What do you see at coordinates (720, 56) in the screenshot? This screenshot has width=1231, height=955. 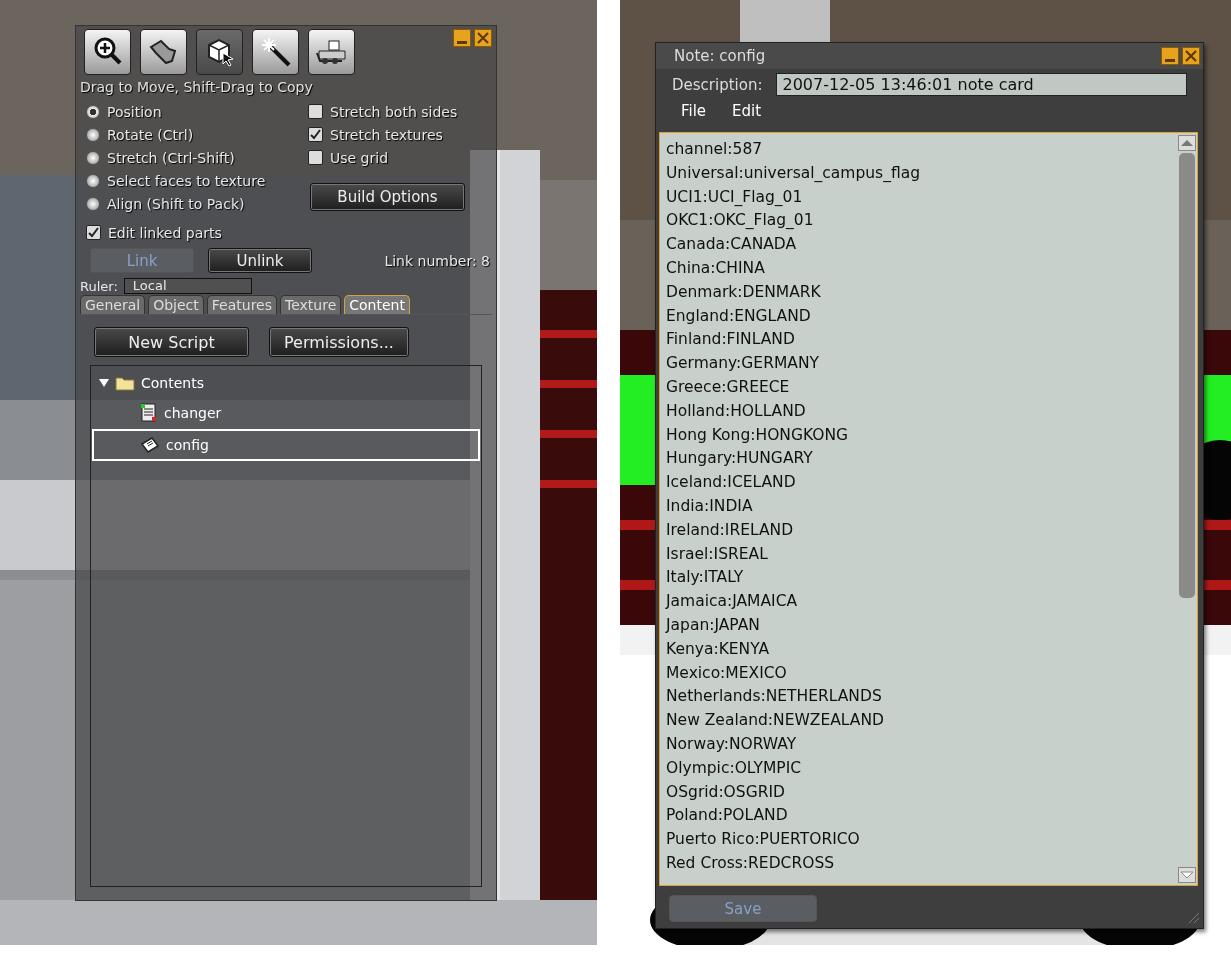 I see `window-title: Note: config` at bounding box center [720, 56].